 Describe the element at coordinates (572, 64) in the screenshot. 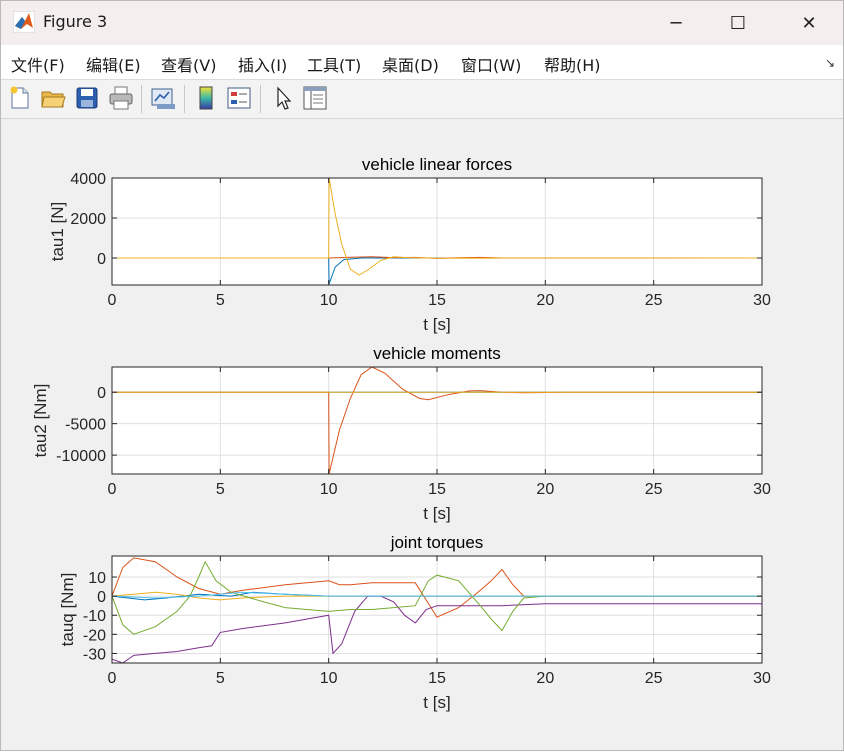

I see `menu-help: 帮助(H)` at that location.